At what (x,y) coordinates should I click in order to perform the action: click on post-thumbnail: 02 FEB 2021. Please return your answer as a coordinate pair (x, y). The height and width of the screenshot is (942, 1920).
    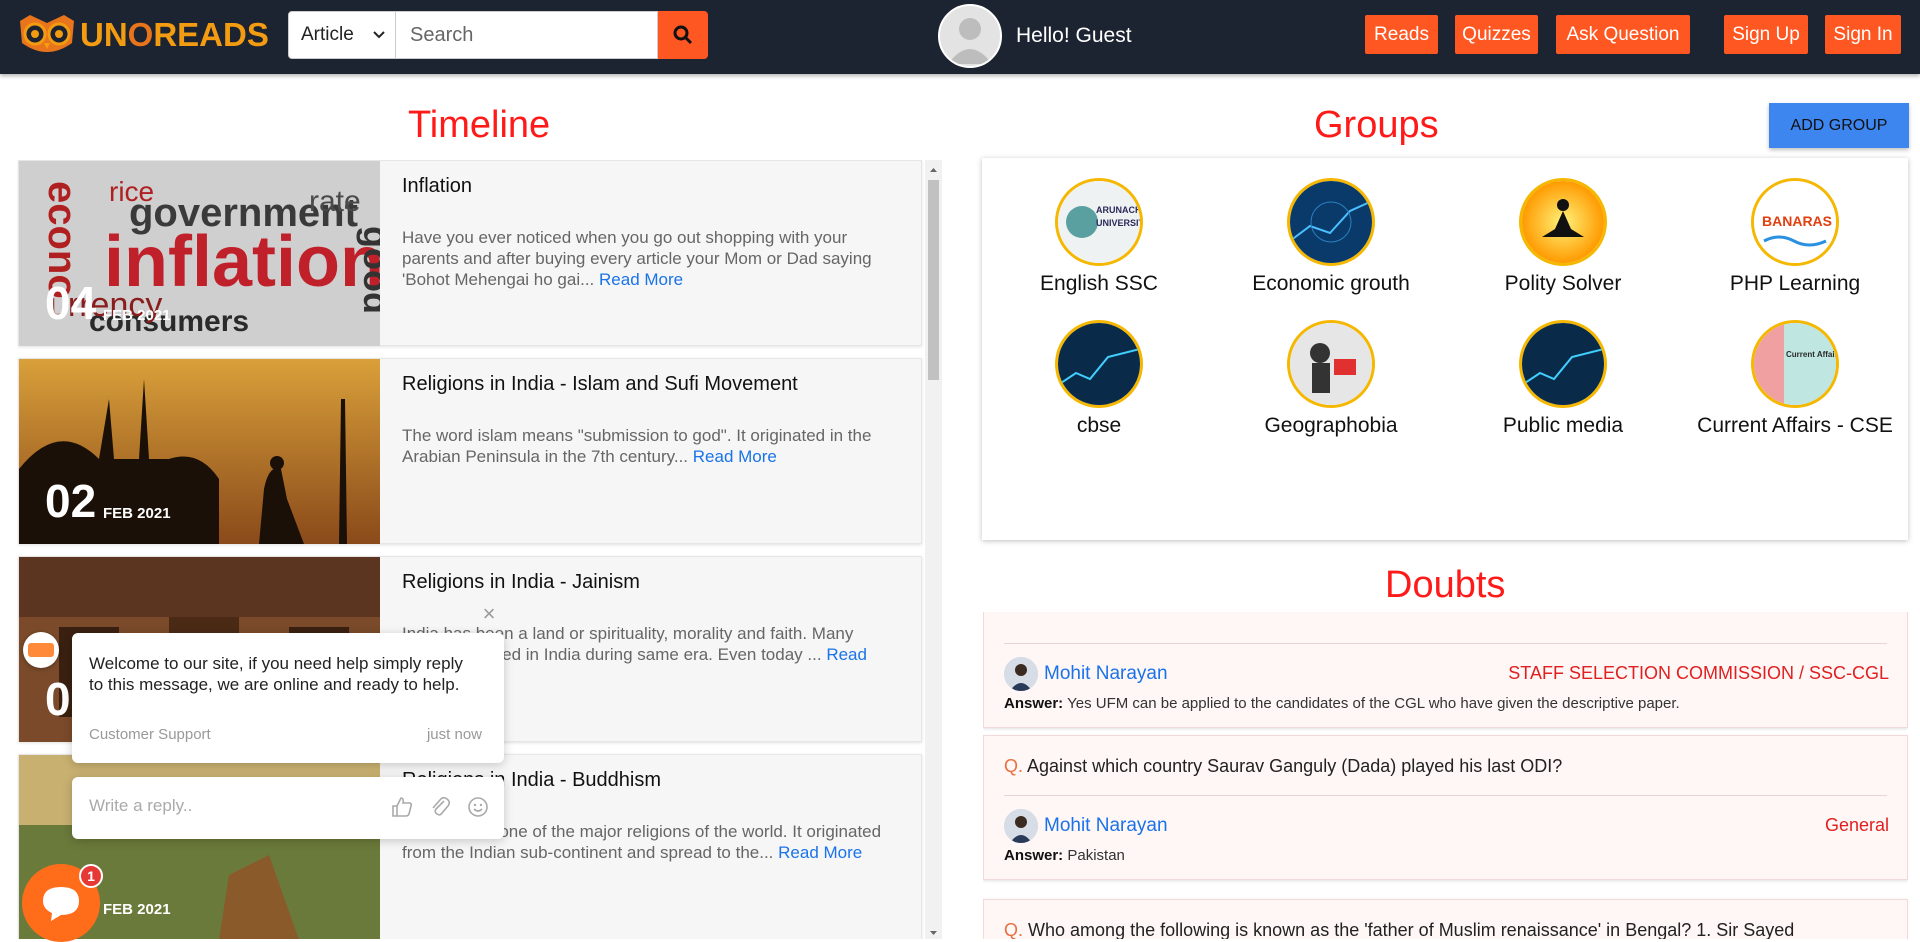
    Looking at the image, I should click on (199, 451).